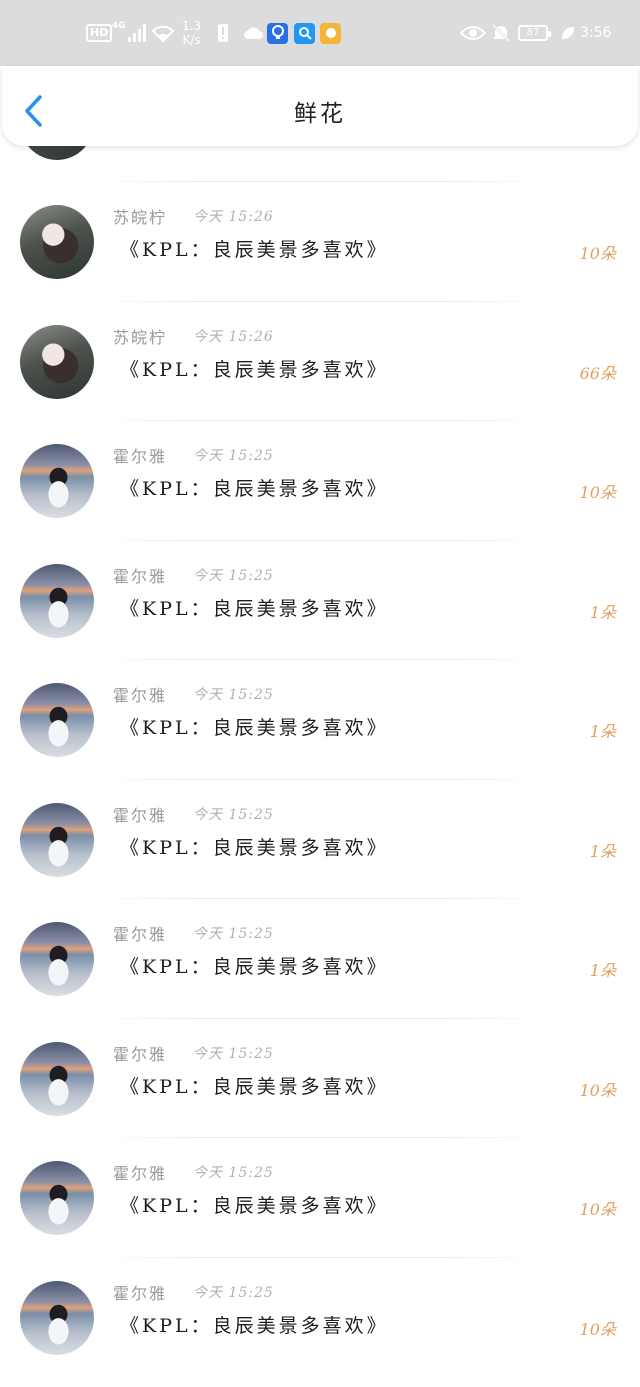  I want to click on battery-level: 87, so click(534, 33).